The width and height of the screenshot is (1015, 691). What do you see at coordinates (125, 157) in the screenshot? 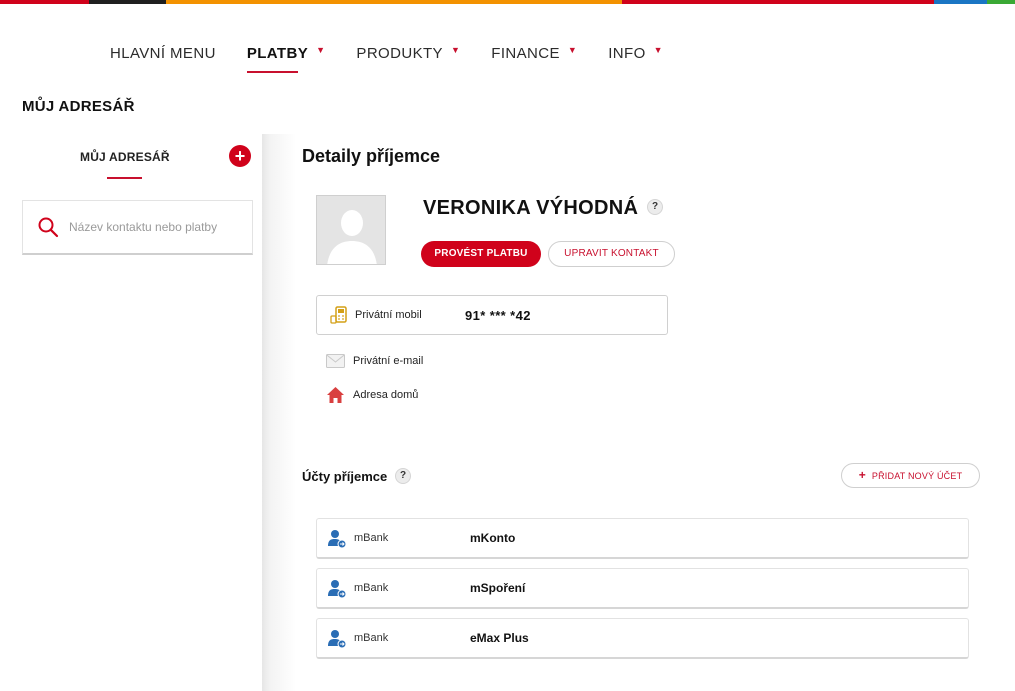
I see `sidebar-title: MŮJ ADRESÁŘ` at bounding box center [125, 157].